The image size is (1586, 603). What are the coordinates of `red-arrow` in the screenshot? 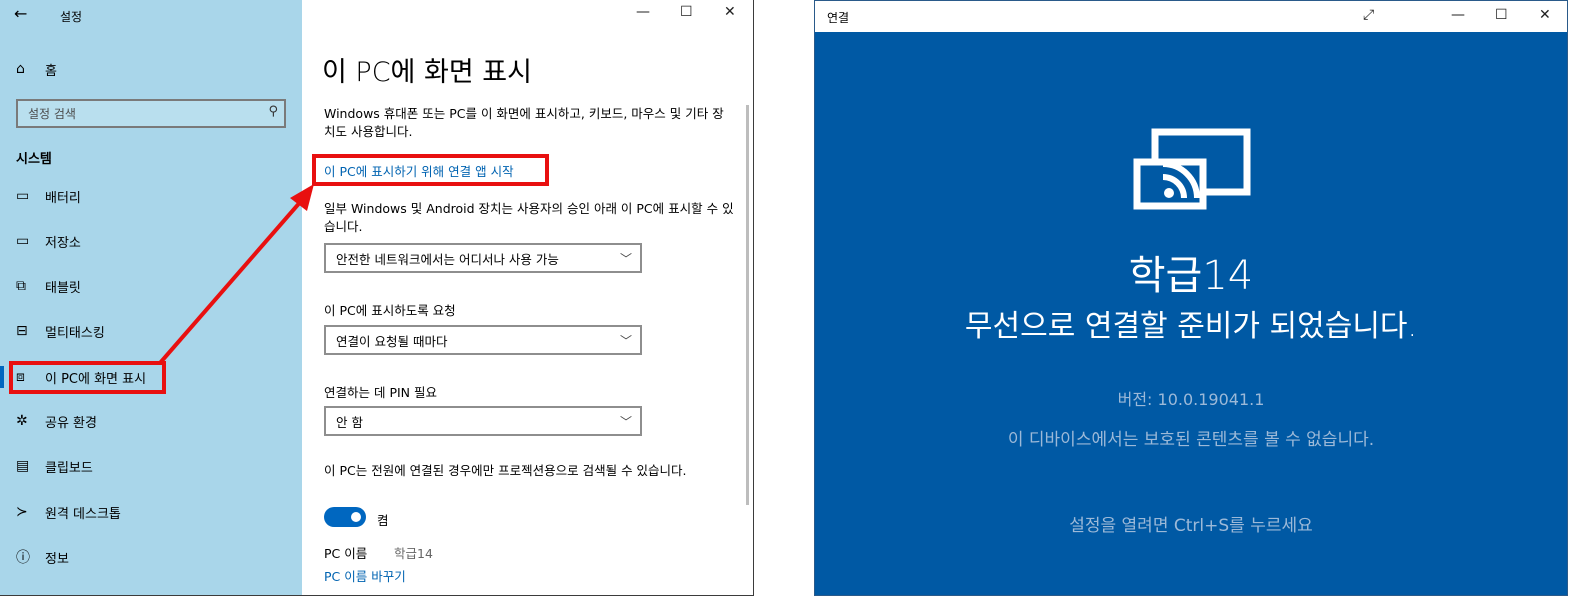 It's located at (236, 274).